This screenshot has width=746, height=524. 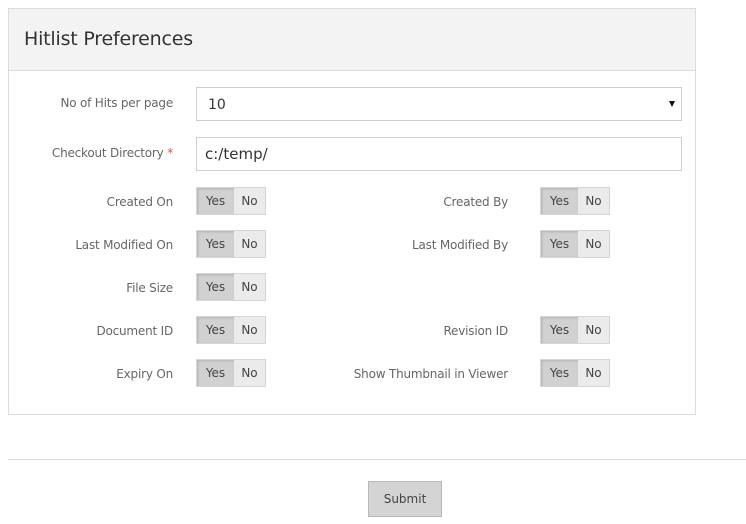 What do you see at coordinates (107, 153) in the screenshot?
I see `checkout-directory-label-text: Checkout Directory` at bounding box center [107, 153].